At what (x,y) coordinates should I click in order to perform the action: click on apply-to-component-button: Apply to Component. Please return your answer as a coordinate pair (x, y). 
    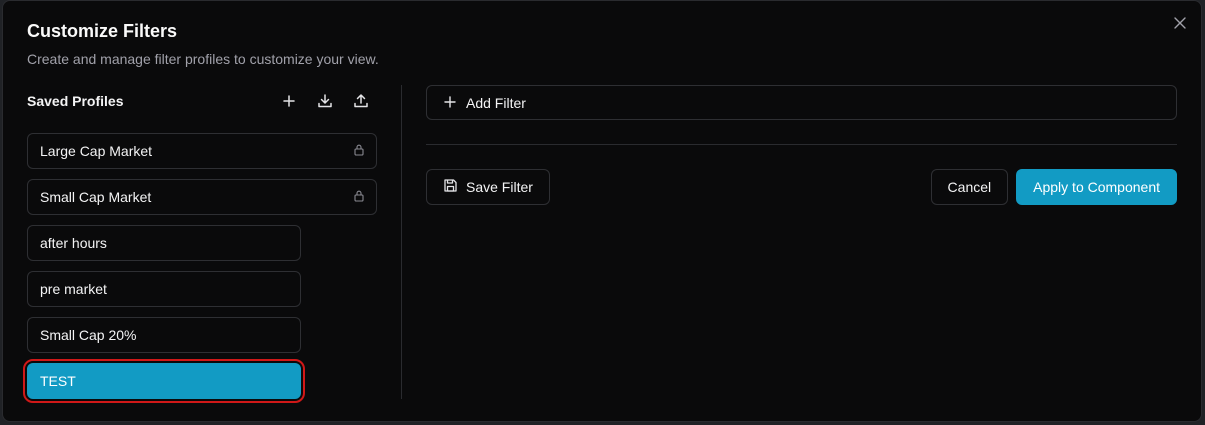
    Looking at the image, I should click on (1096, 187).